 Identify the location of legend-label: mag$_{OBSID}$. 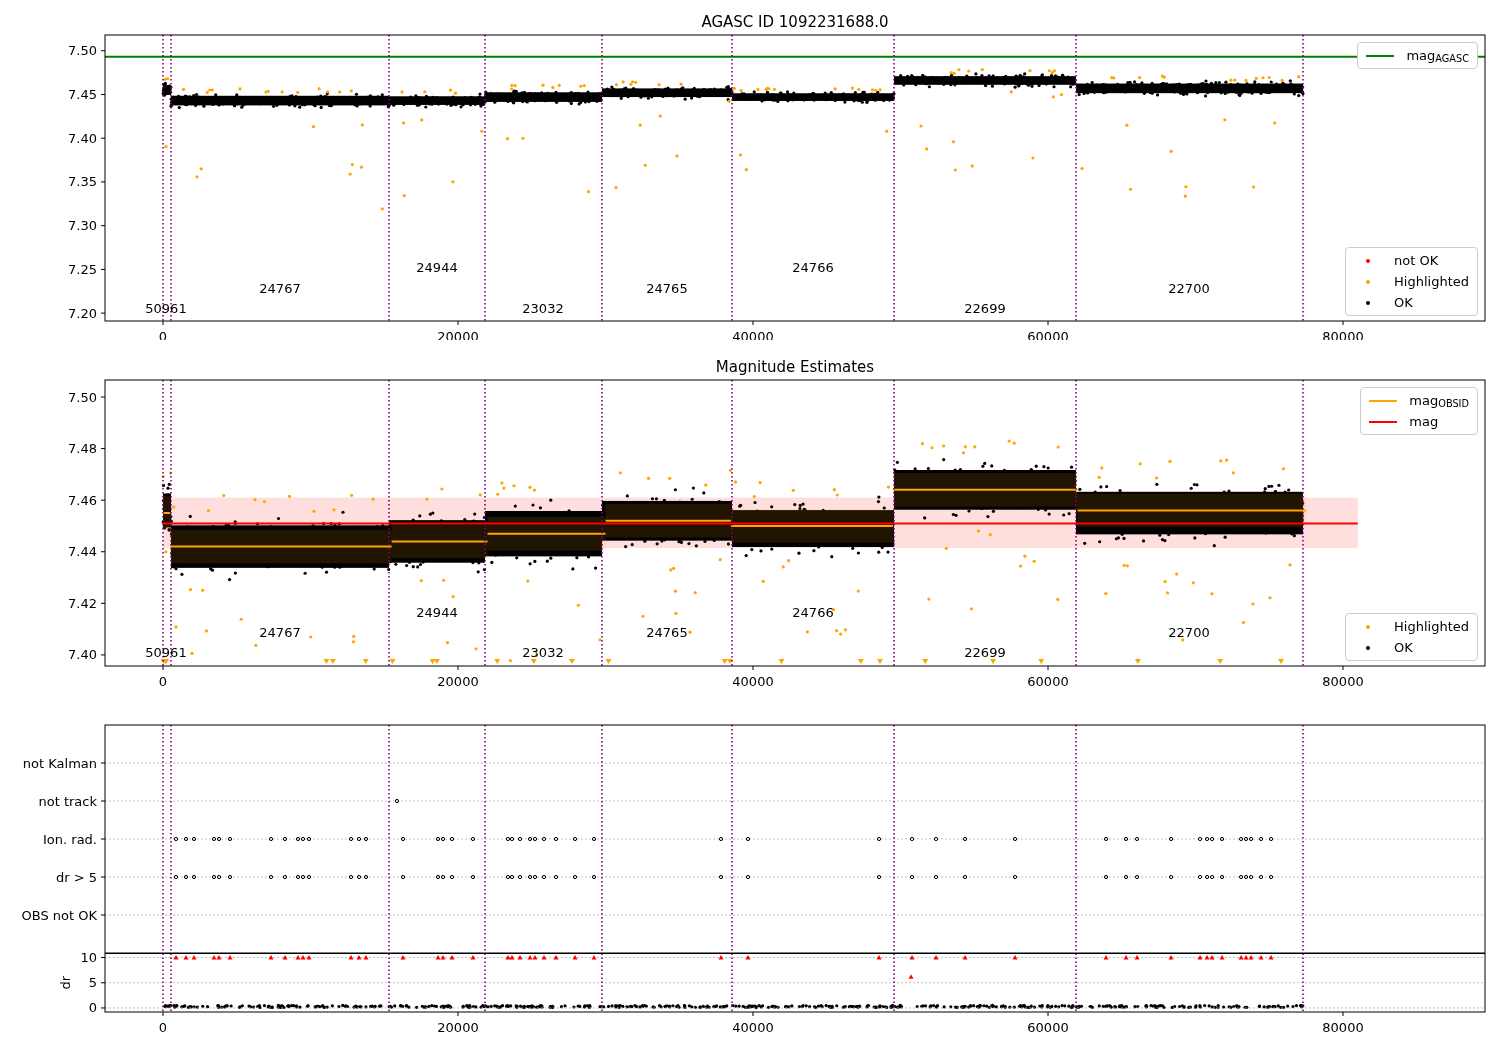
(1439, 400).